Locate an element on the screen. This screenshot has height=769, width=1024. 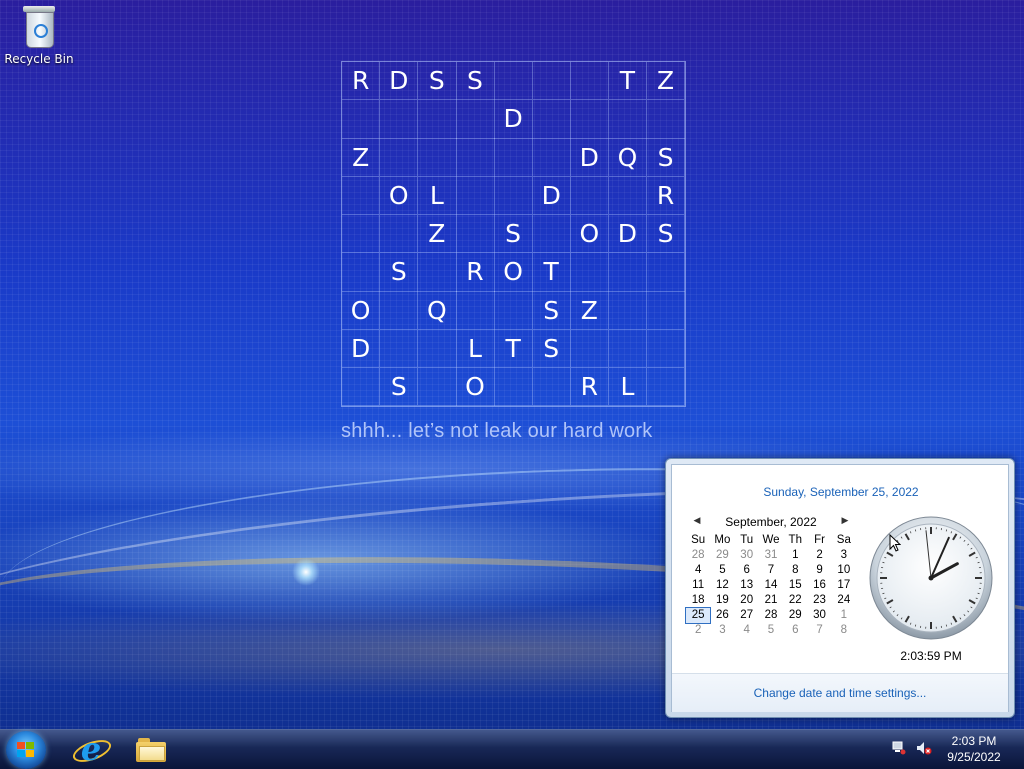
taskbar-internet-explorer-button: e is located at coordinates (89, 749).